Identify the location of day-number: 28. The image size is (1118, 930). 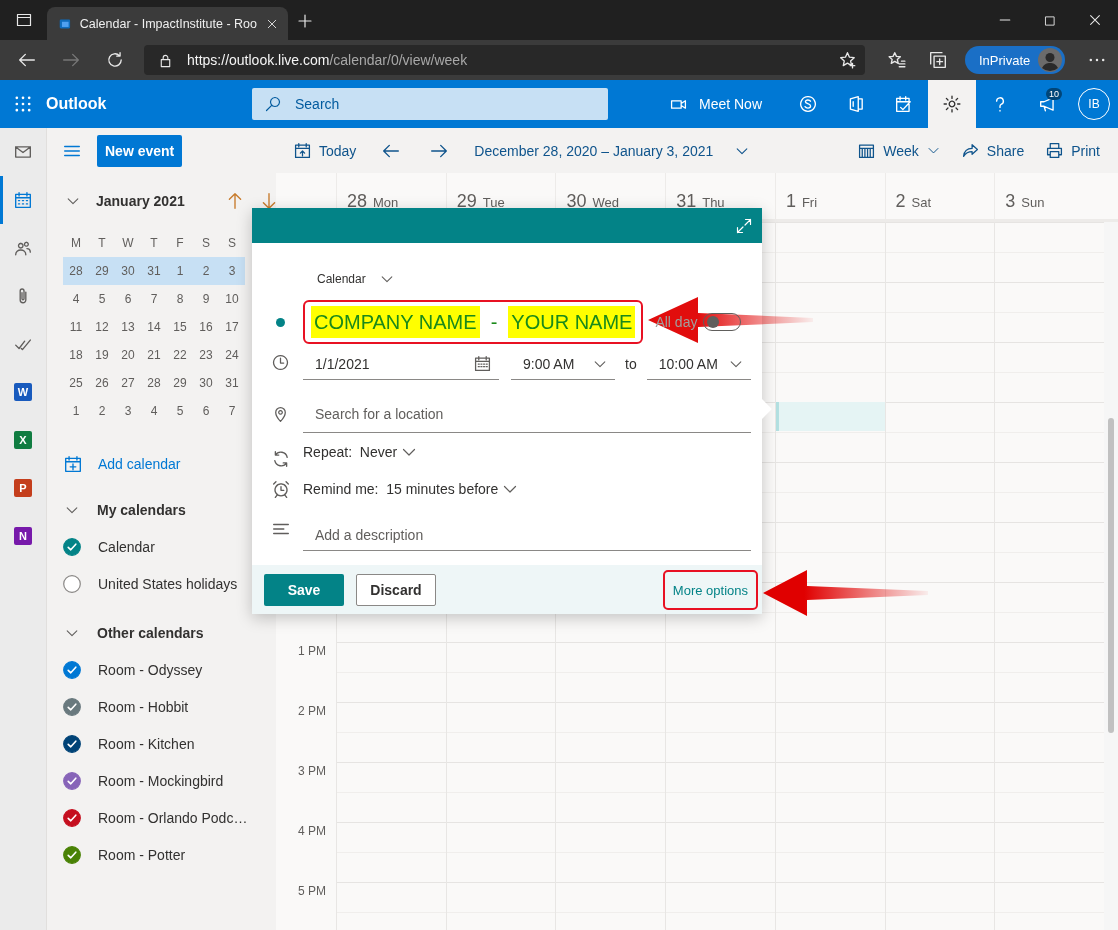
(357, 201).